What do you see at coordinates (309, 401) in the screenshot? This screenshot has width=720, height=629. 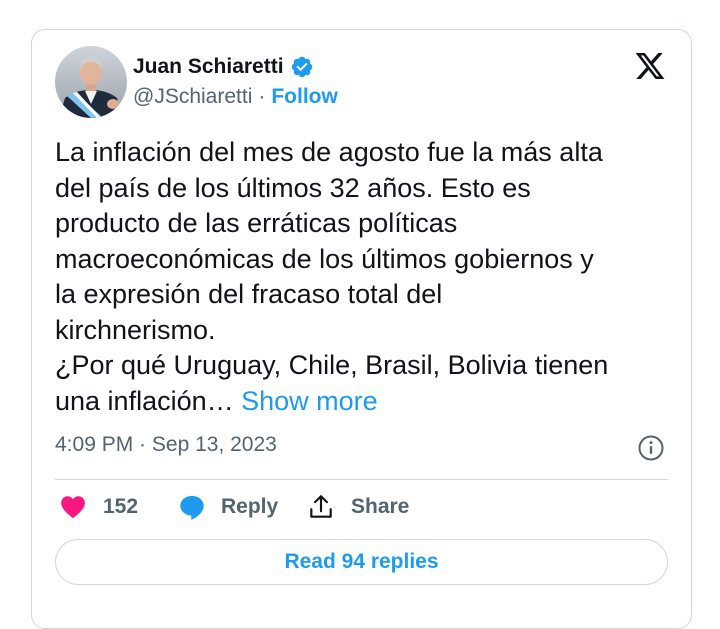 I see `show-more-link: Show more` at bounding box center [309, 401].